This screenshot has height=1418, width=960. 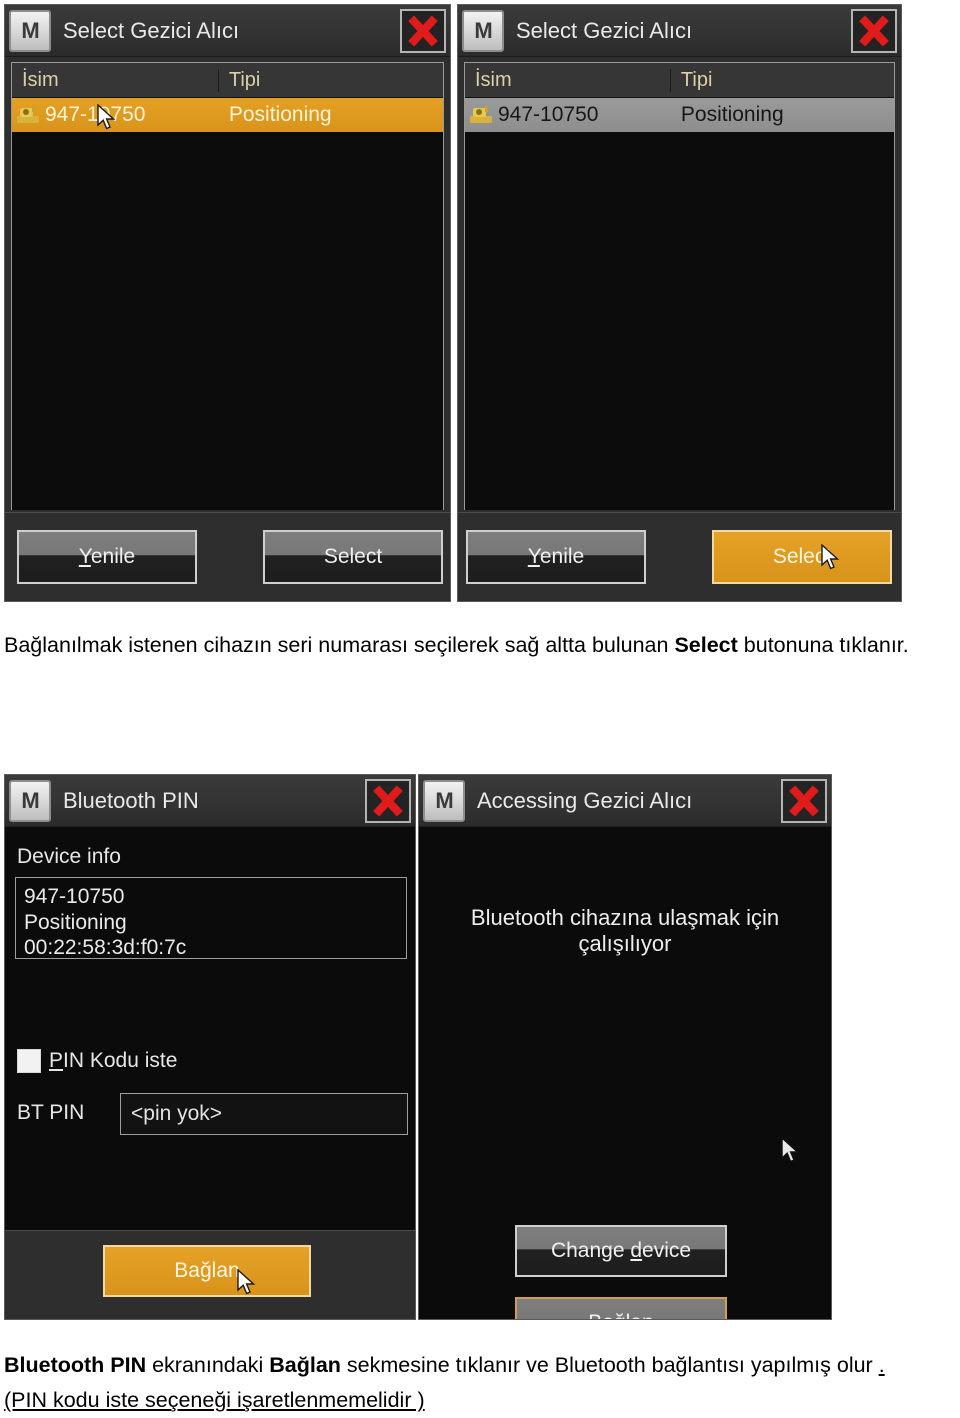 I want to click on change-device-button-label: Change device, so click(x=621, y=1250).